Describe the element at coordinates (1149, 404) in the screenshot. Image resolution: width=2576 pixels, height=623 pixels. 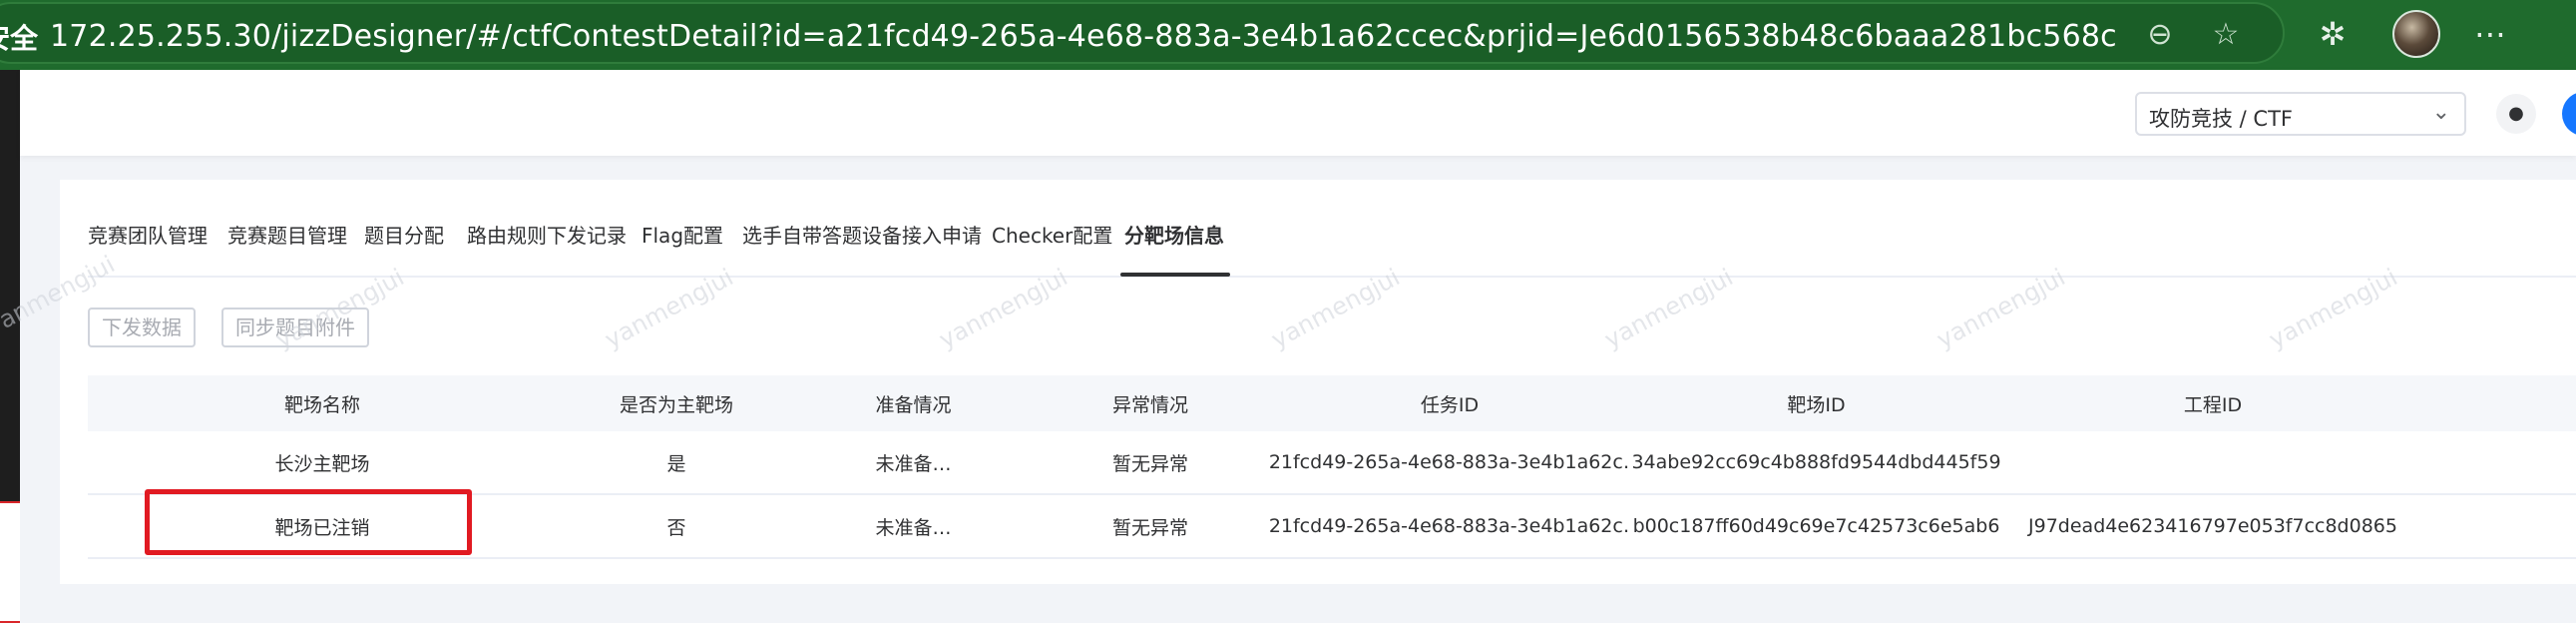
I see `column-header: 异常情况` at that location.